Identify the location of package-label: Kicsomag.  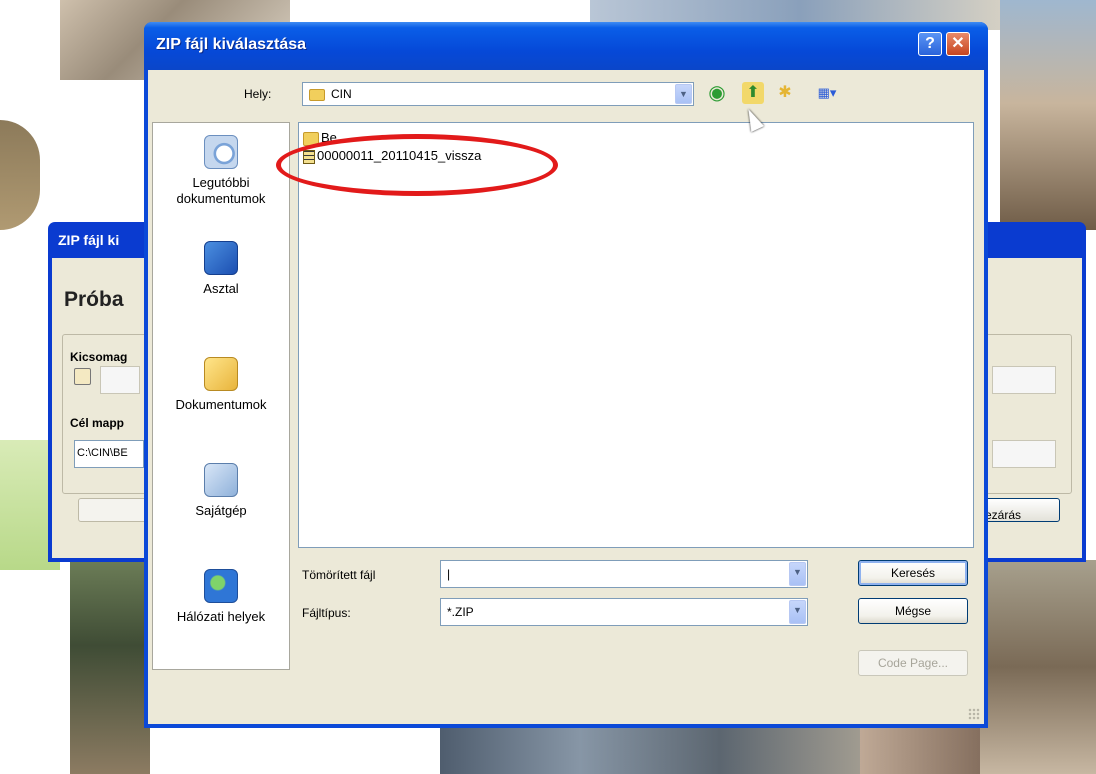
(99, 357).